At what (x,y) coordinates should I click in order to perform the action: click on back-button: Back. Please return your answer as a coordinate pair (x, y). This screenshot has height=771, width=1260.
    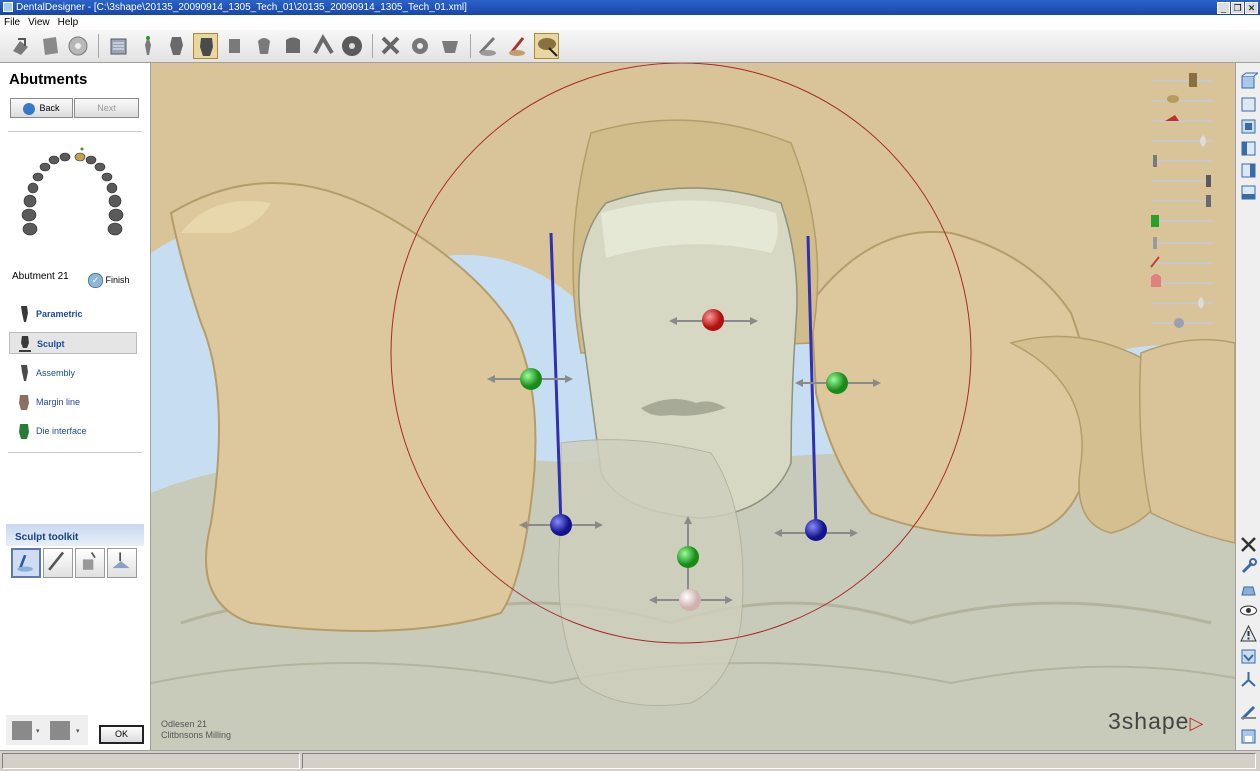
    Looking at the image, I should click on (41, 108).